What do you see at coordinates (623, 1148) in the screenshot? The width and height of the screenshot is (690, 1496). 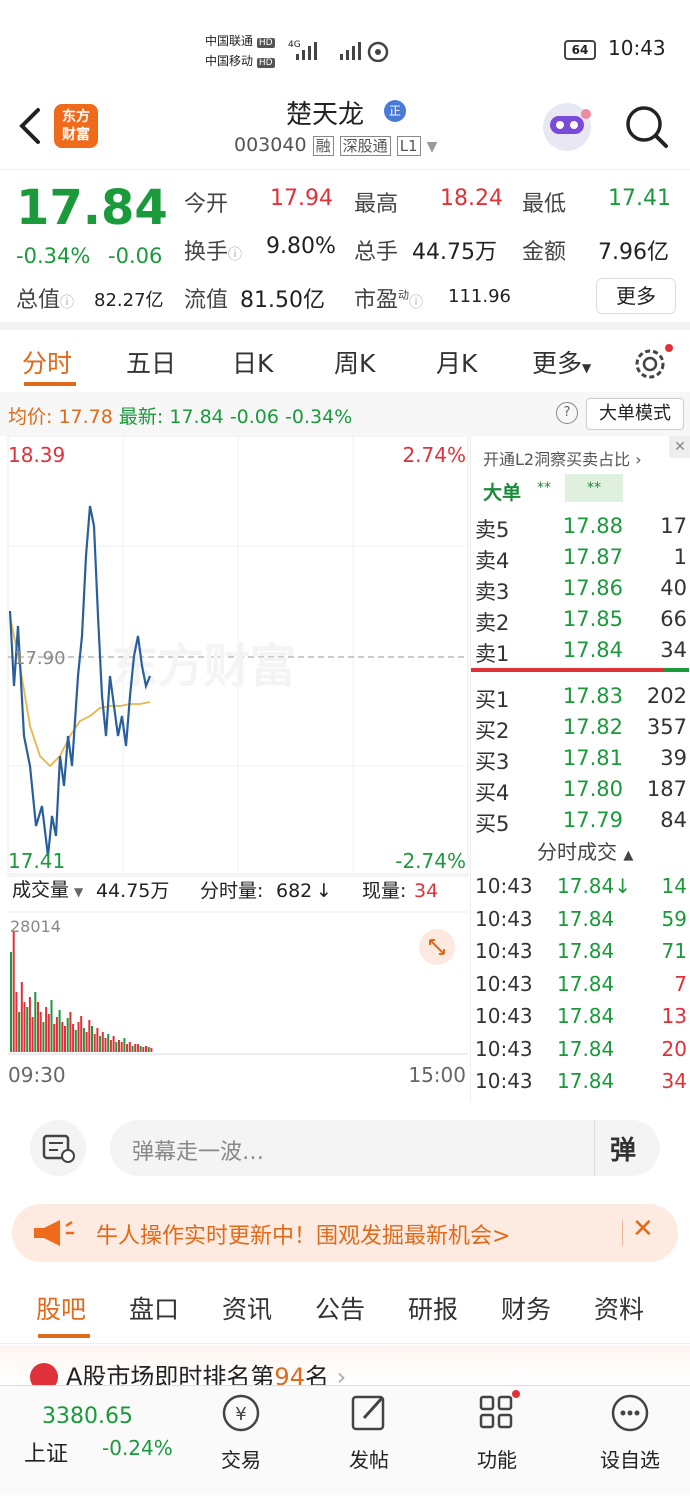 I see `danmu-toggle-button: 弹` at bounding box center [623, 1148].